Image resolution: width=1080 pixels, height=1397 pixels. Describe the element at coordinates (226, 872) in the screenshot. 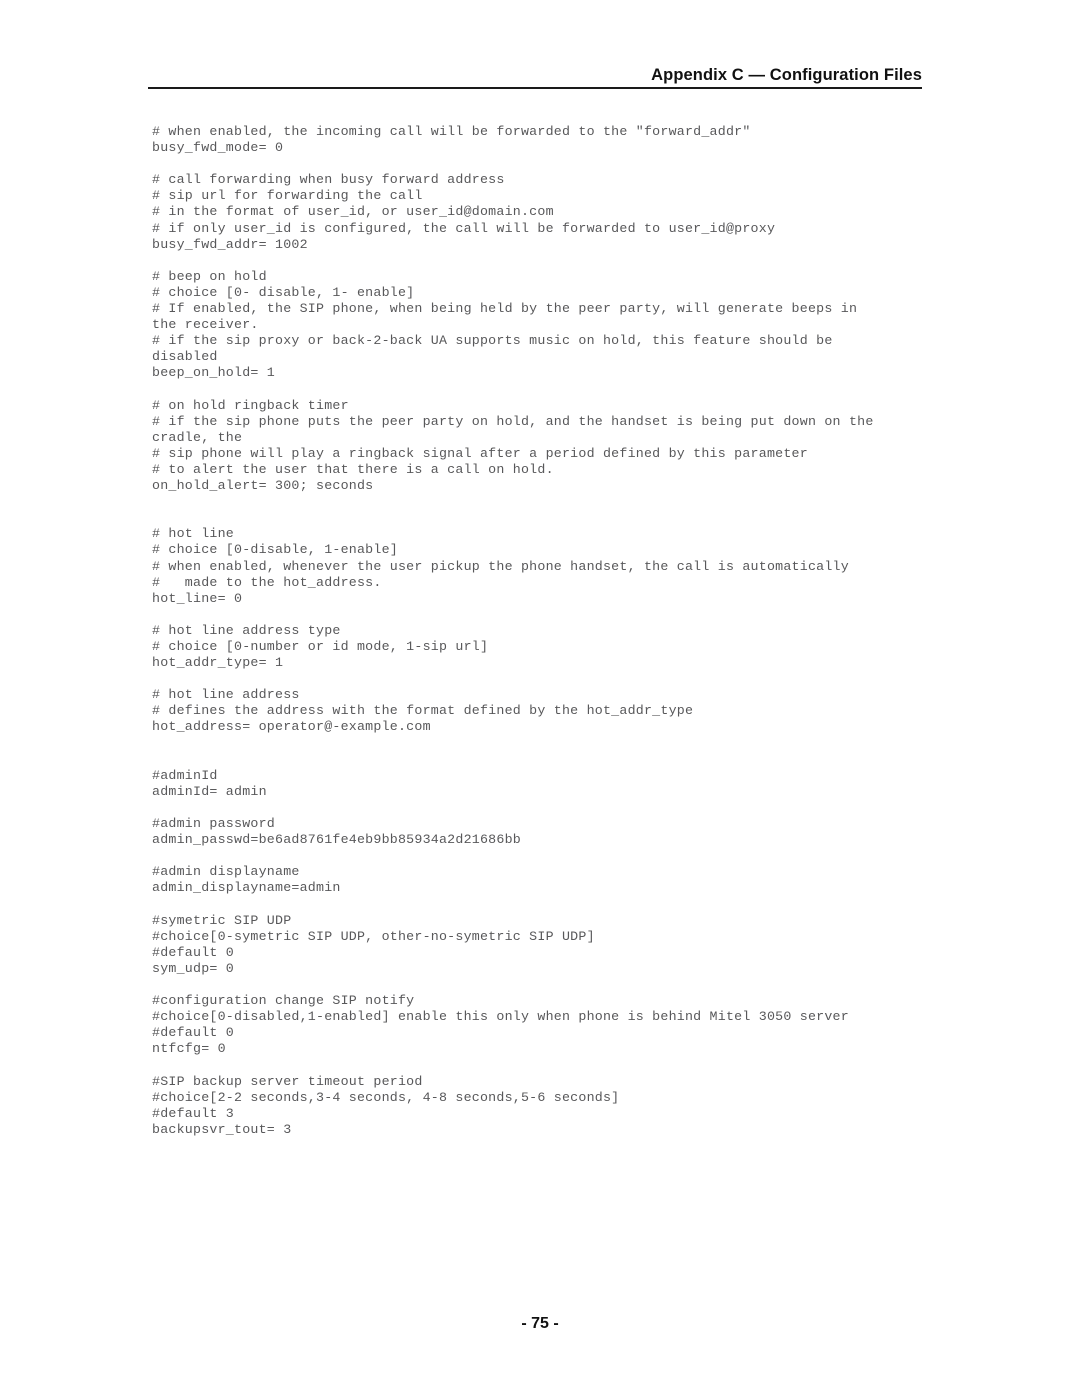

I see `code-line: #admin displayname` at that location.